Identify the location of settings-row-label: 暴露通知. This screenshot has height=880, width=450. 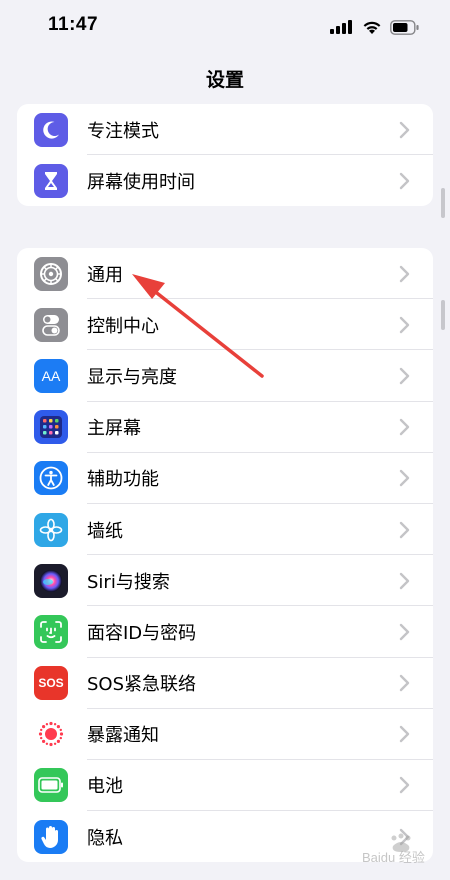
(123, 736).